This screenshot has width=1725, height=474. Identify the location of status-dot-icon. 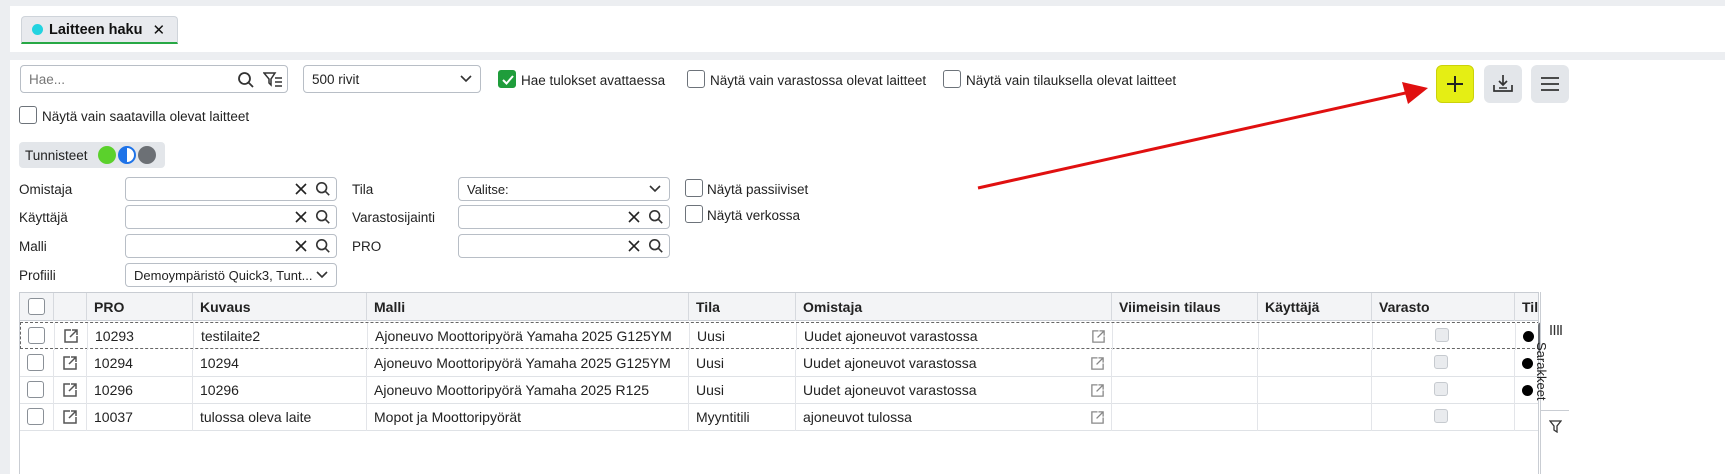
(1528, 336).